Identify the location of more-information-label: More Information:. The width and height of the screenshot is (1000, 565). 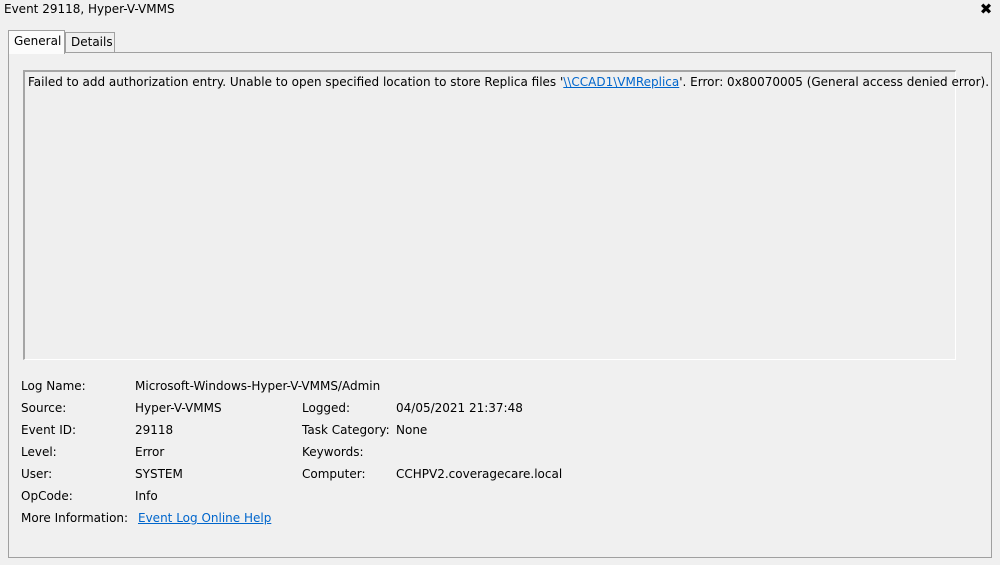
(75, 518).